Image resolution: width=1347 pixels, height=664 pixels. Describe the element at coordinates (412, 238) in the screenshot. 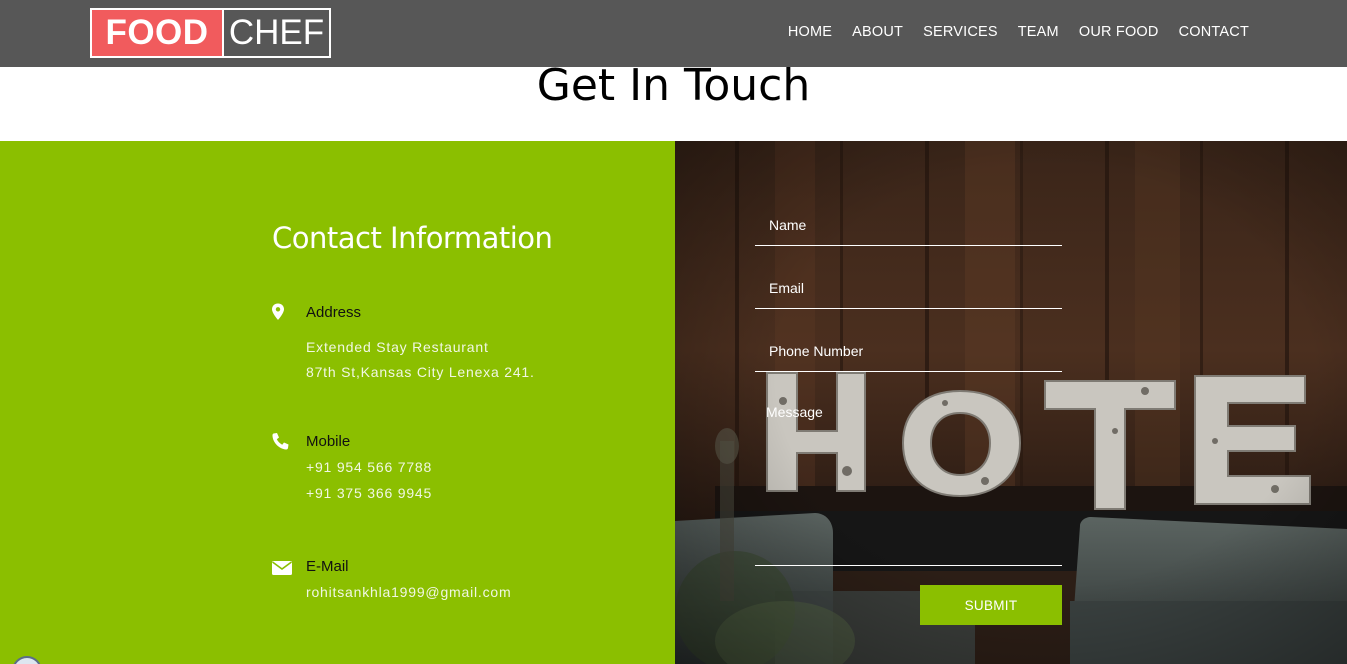

I see `contact-info-heading: Contact Information` at that location.